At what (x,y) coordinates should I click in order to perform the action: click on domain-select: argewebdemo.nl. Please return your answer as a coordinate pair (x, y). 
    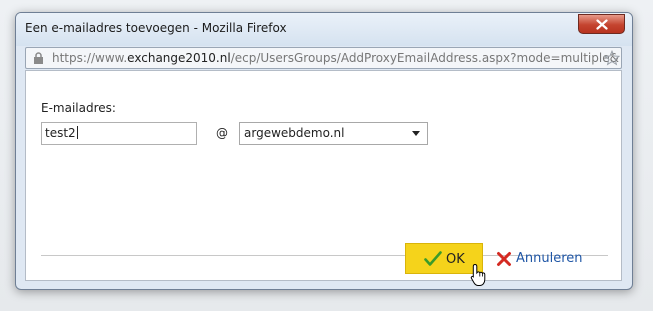
    Looking at the image, I should click on (333, 133).